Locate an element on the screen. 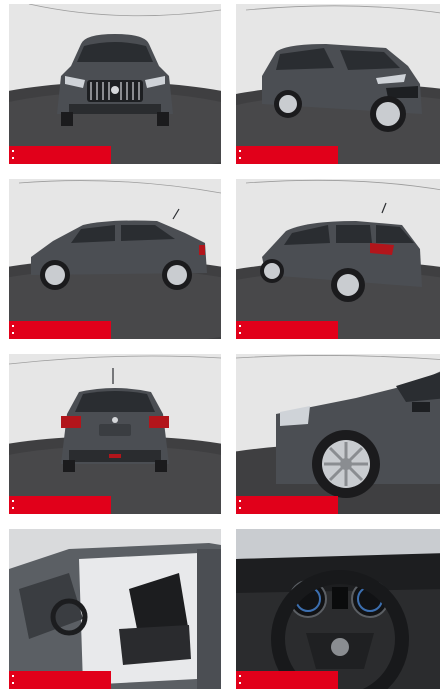 The image size is (440, 689). gallery-photo-side-profile is located at coordinates (115, 259).